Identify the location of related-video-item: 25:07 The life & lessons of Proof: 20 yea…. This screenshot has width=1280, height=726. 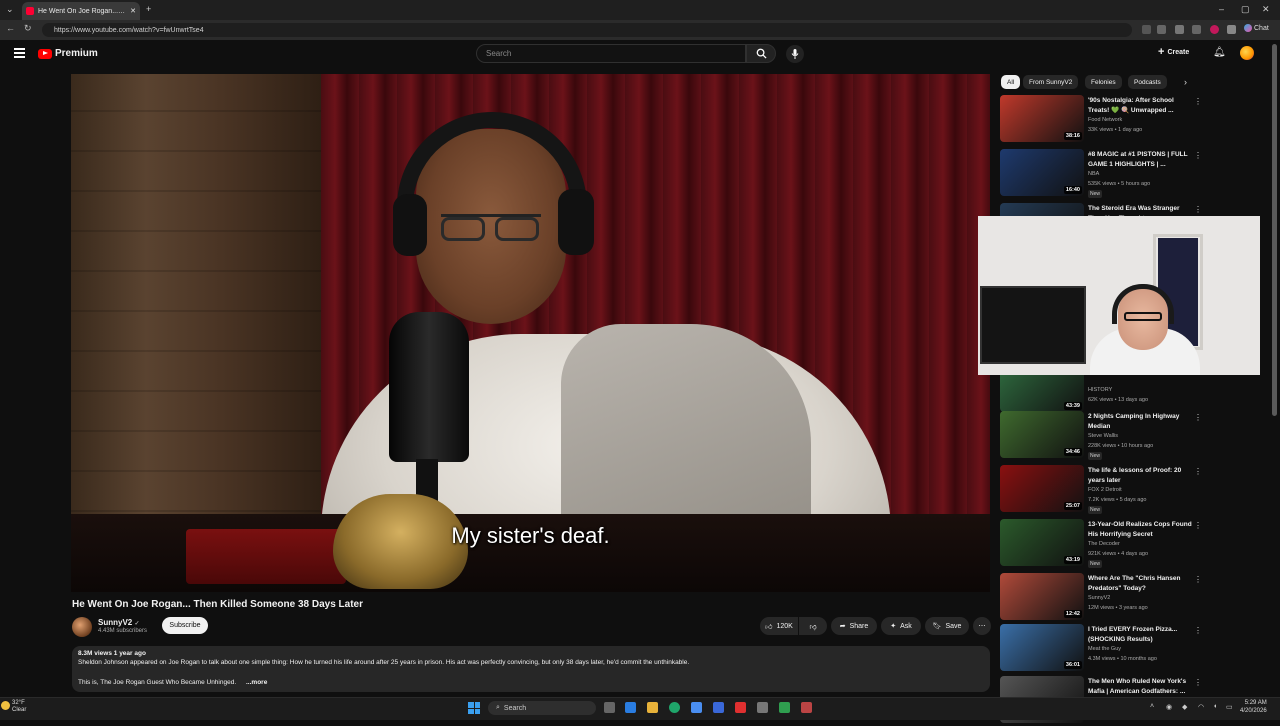
(1105, 490).